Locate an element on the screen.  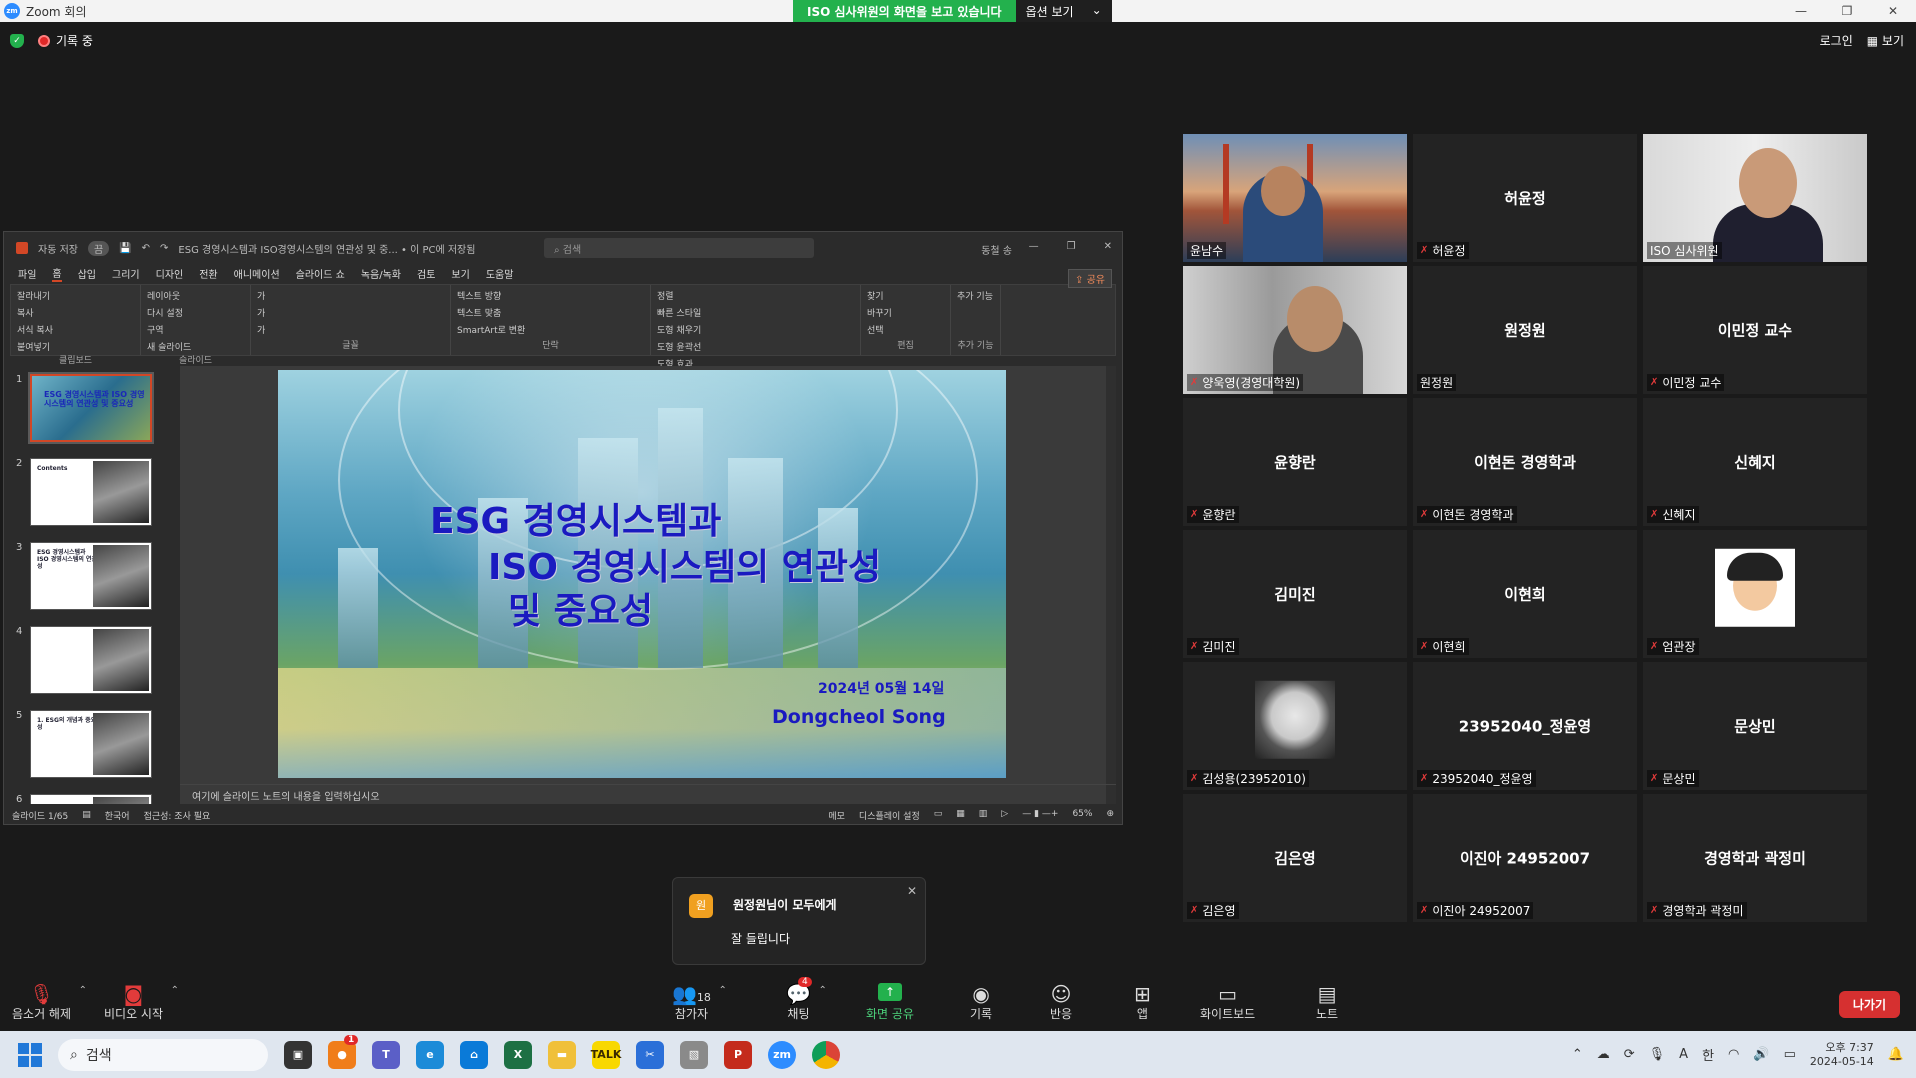
ppt-share-button: ⇪ 공유 is located at coordinates (1090, 278).